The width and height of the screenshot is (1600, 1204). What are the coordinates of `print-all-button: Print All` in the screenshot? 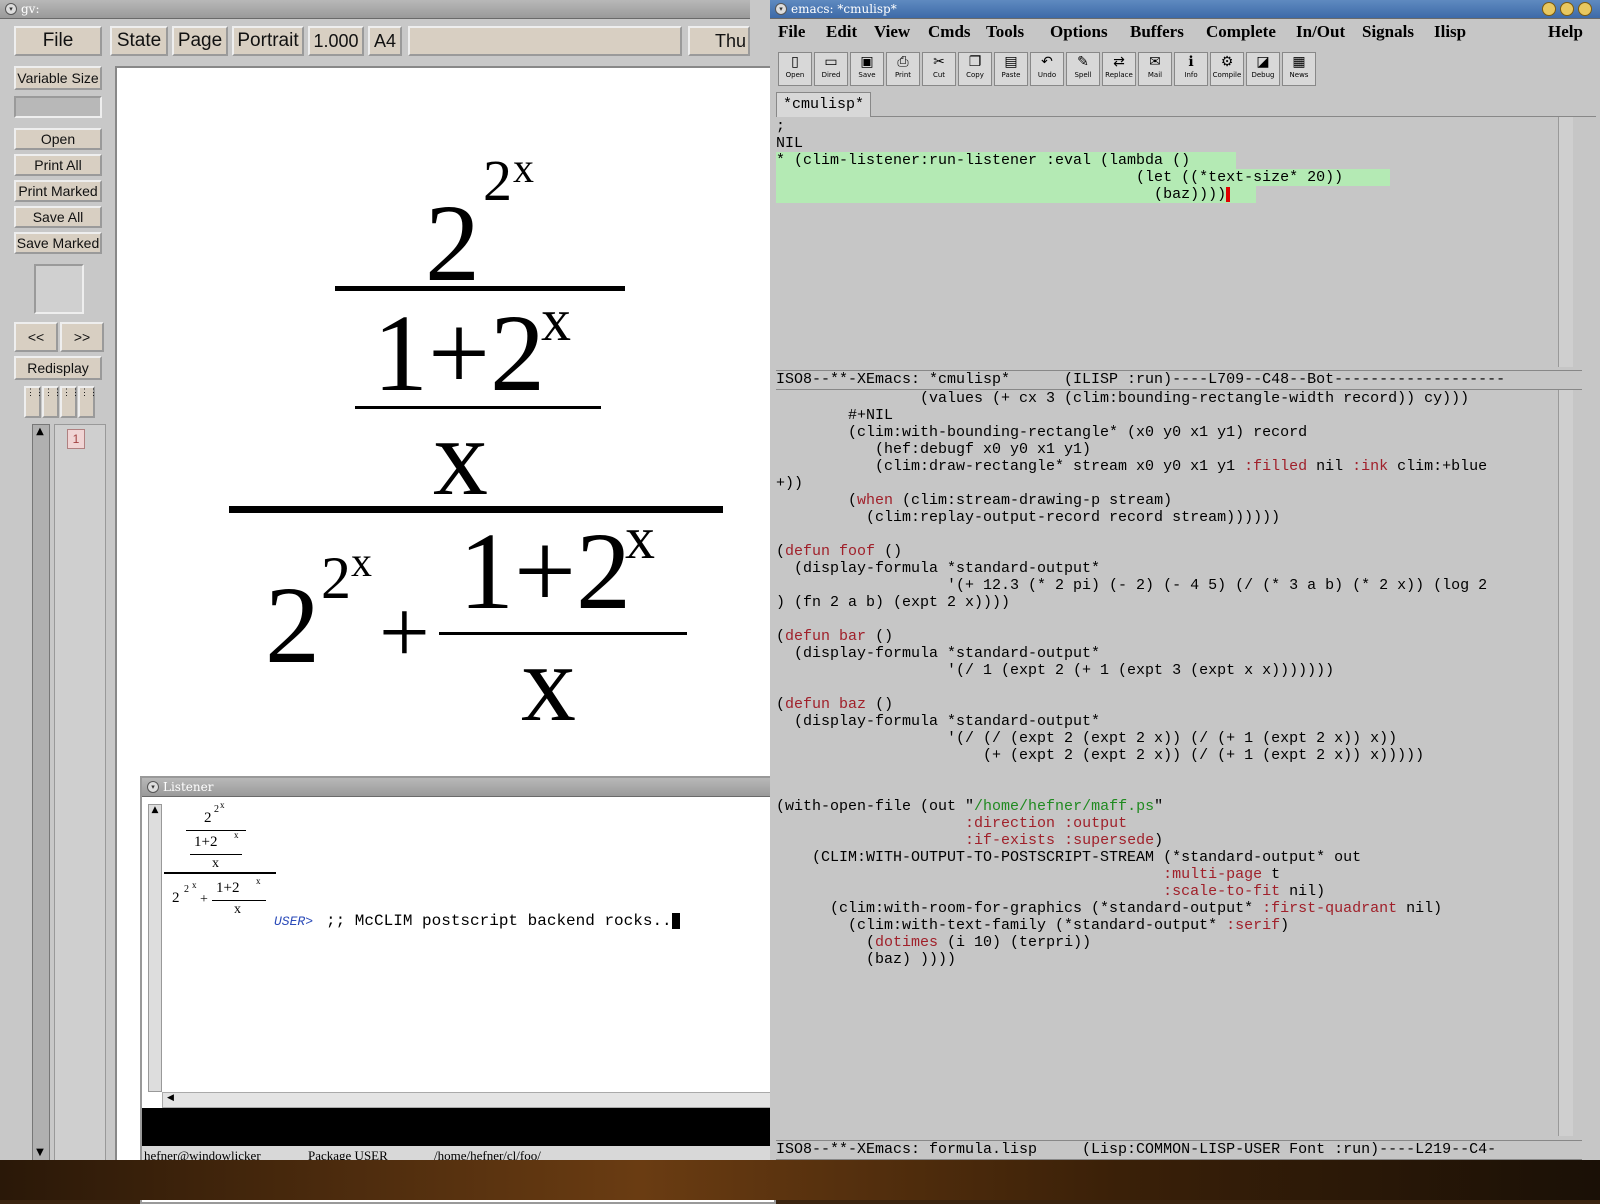 It's located at (58, 165).